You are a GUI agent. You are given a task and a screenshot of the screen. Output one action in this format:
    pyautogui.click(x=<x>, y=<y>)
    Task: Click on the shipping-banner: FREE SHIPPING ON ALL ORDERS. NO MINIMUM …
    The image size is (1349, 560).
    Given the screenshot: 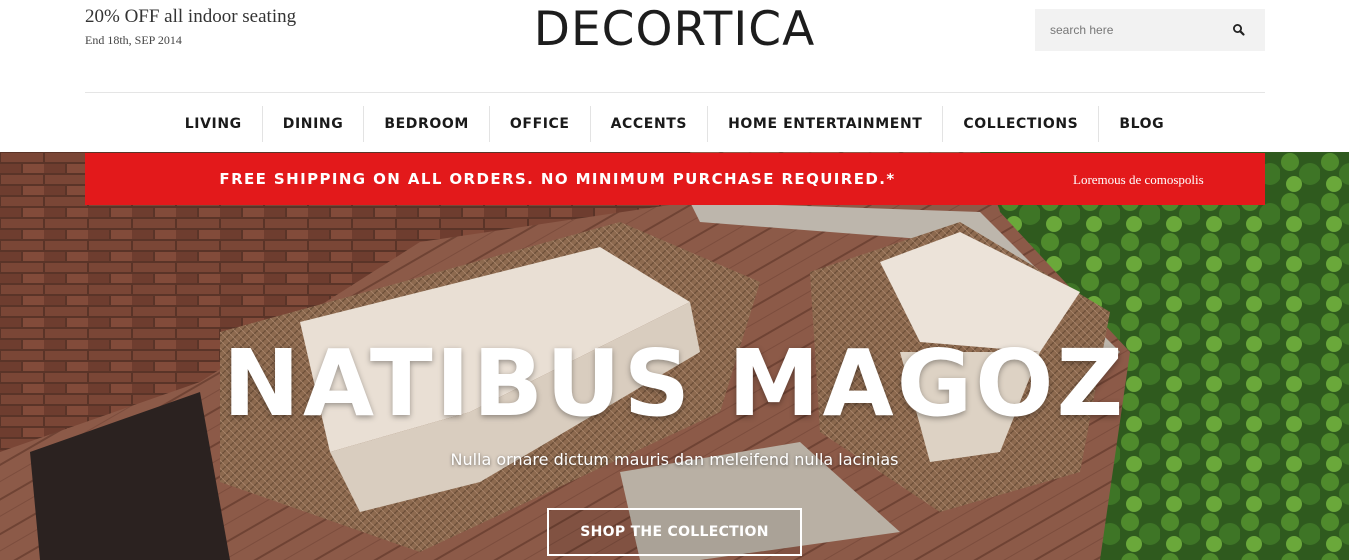 What is the action you would take?
    pyautogui.click(x=675, y=179)
    